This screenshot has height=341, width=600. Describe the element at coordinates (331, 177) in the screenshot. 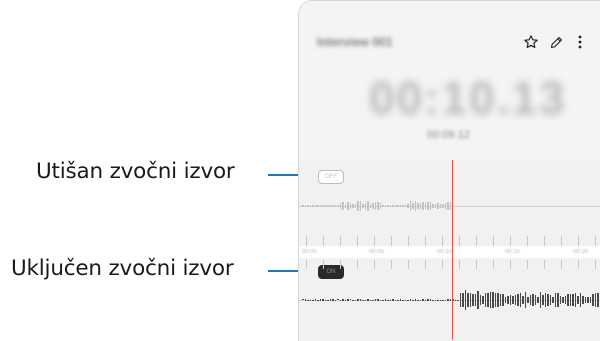

I see `muted-track-chip: OFF` at that location.